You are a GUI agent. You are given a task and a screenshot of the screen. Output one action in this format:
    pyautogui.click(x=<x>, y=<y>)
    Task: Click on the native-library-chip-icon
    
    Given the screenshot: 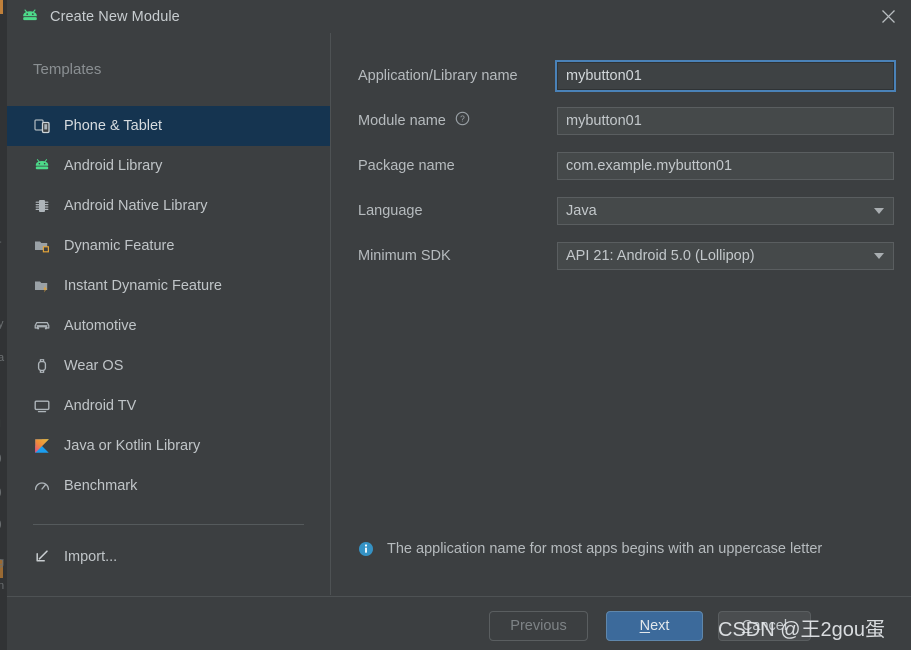 What is the action you would take?
    pyautogui.click(x=42, y=206)
    